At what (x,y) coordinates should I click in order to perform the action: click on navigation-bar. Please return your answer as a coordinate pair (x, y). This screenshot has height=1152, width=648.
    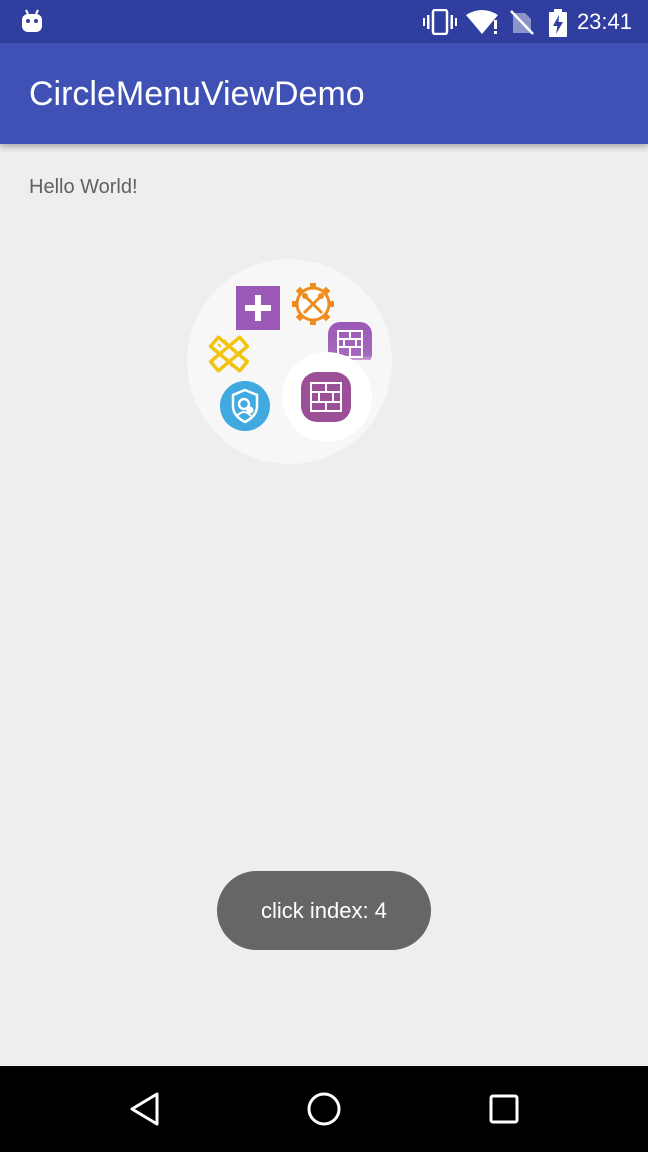
    Looking at the image, I should click on (324, 1109).